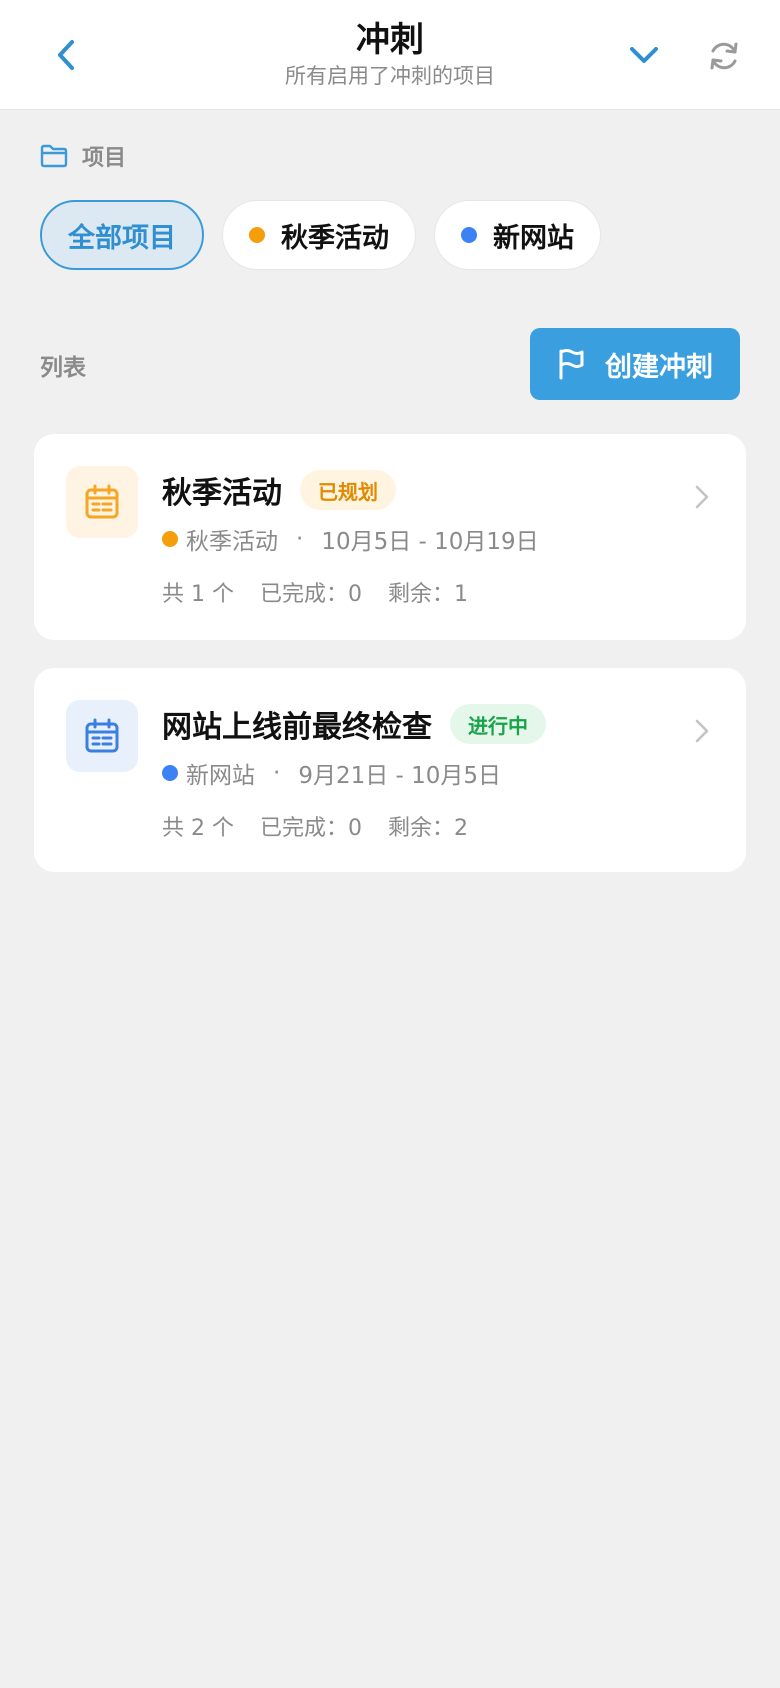  What do you see at coordinates (400, 776) in the screenshot?
I see `sprint-date-range: 9月21日 - 10月5日` at bounding box center [400, 776].